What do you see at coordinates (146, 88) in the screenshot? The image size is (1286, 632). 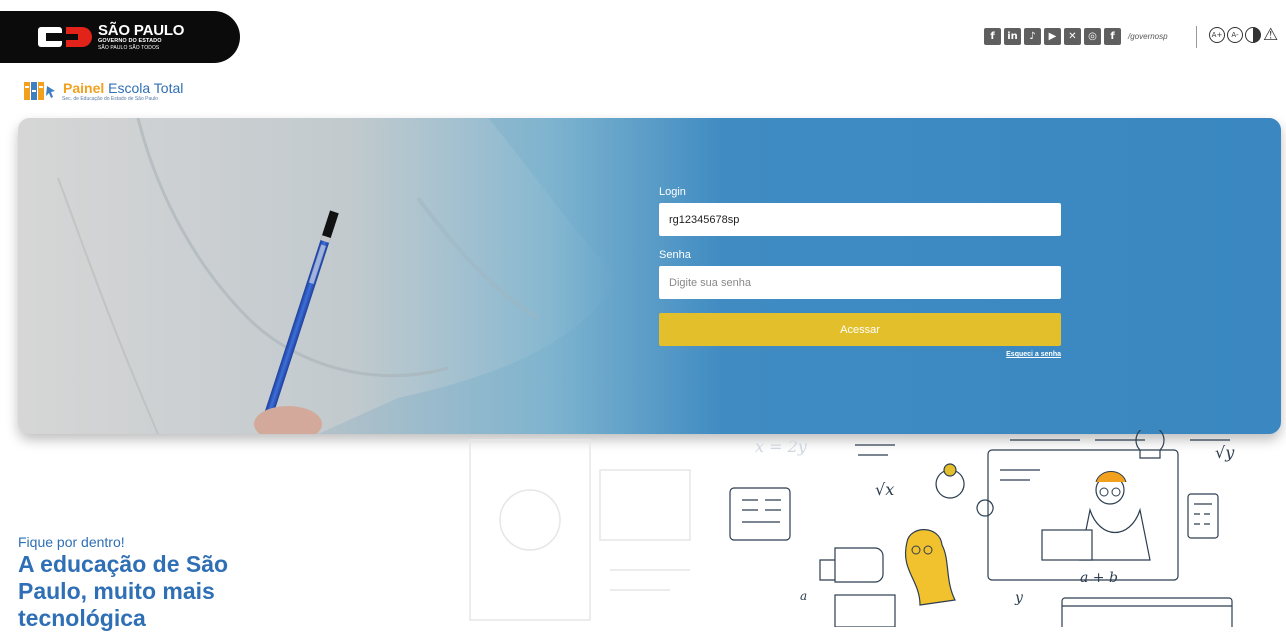 I see `painel-title-part2: Escola Total` at bounding box center [146, 88].